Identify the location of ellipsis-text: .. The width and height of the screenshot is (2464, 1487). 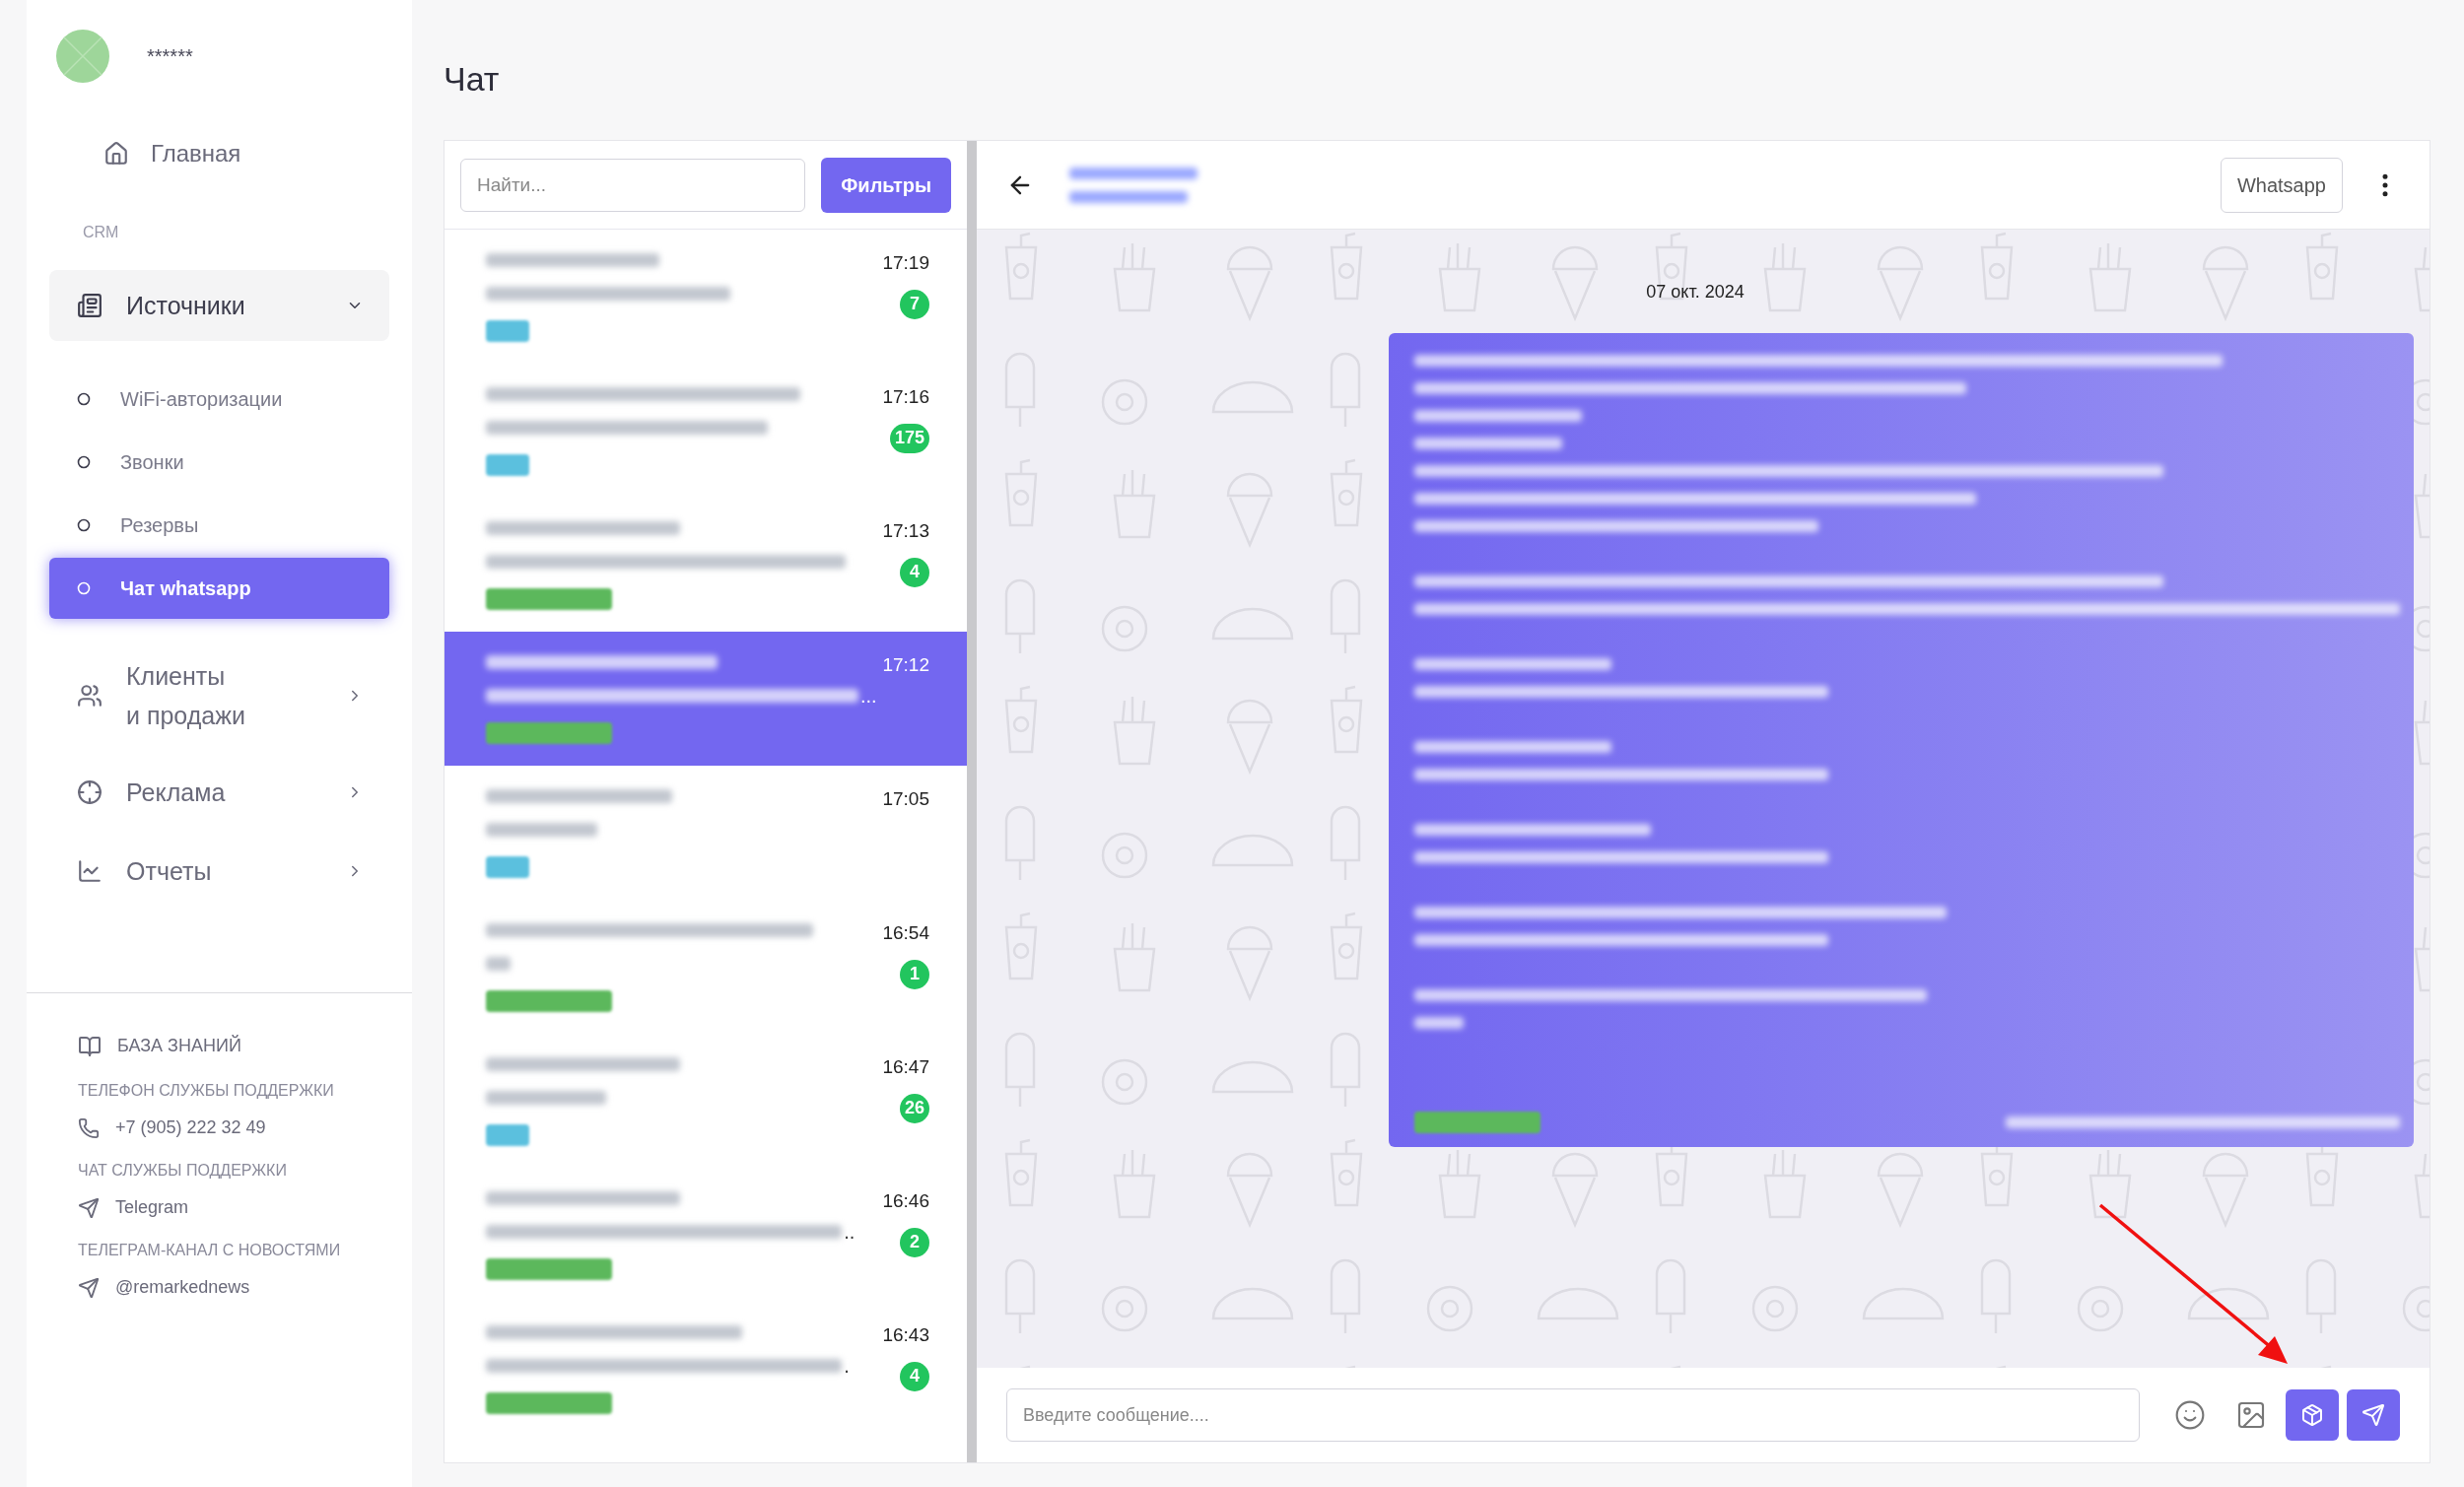
(847, 1366).